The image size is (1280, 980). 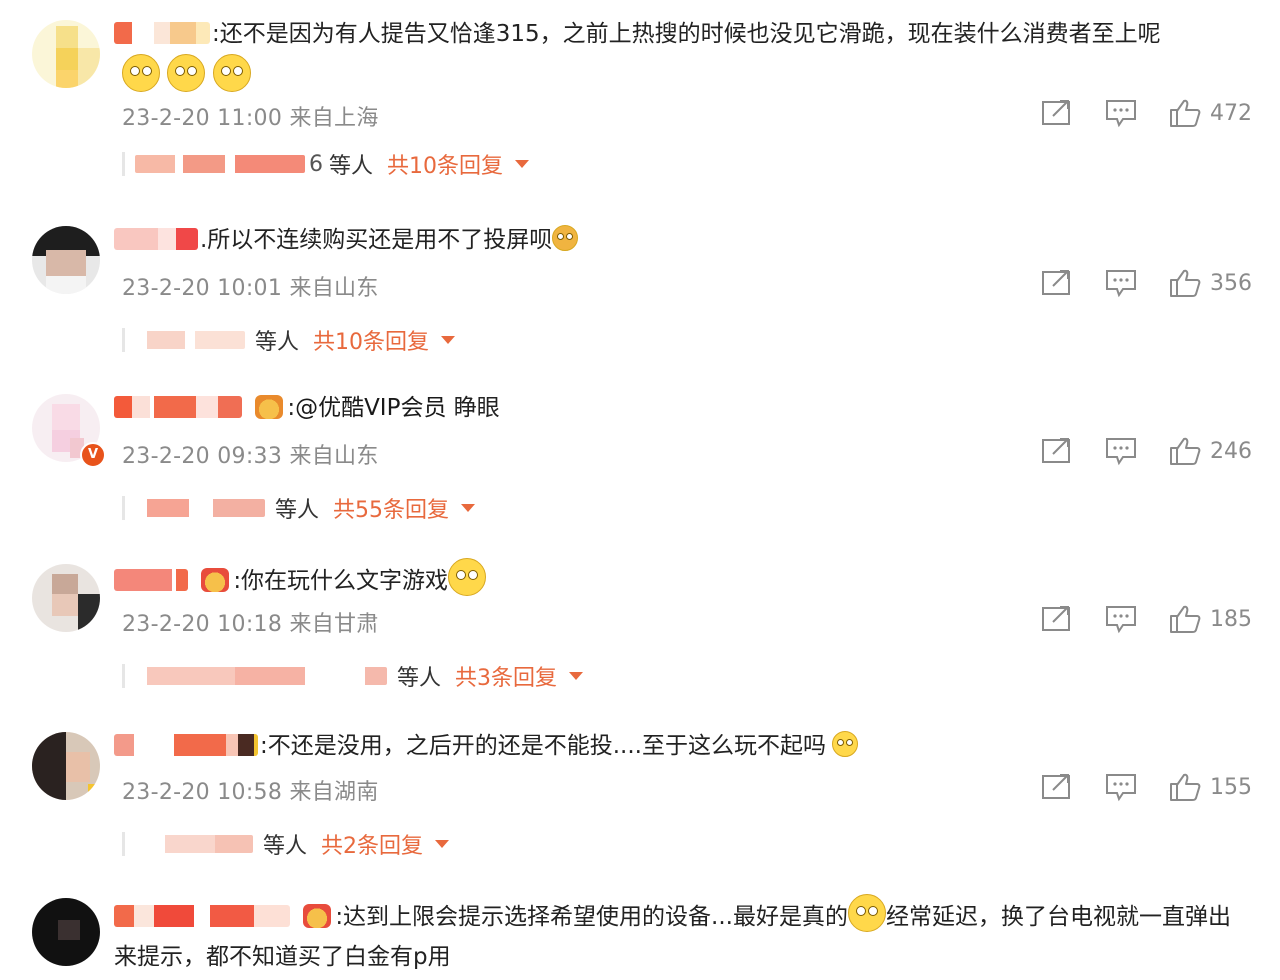 I want to click on comment-text: .所以不连续购买还是用不了投屏呗, so click(x=674, y=240).